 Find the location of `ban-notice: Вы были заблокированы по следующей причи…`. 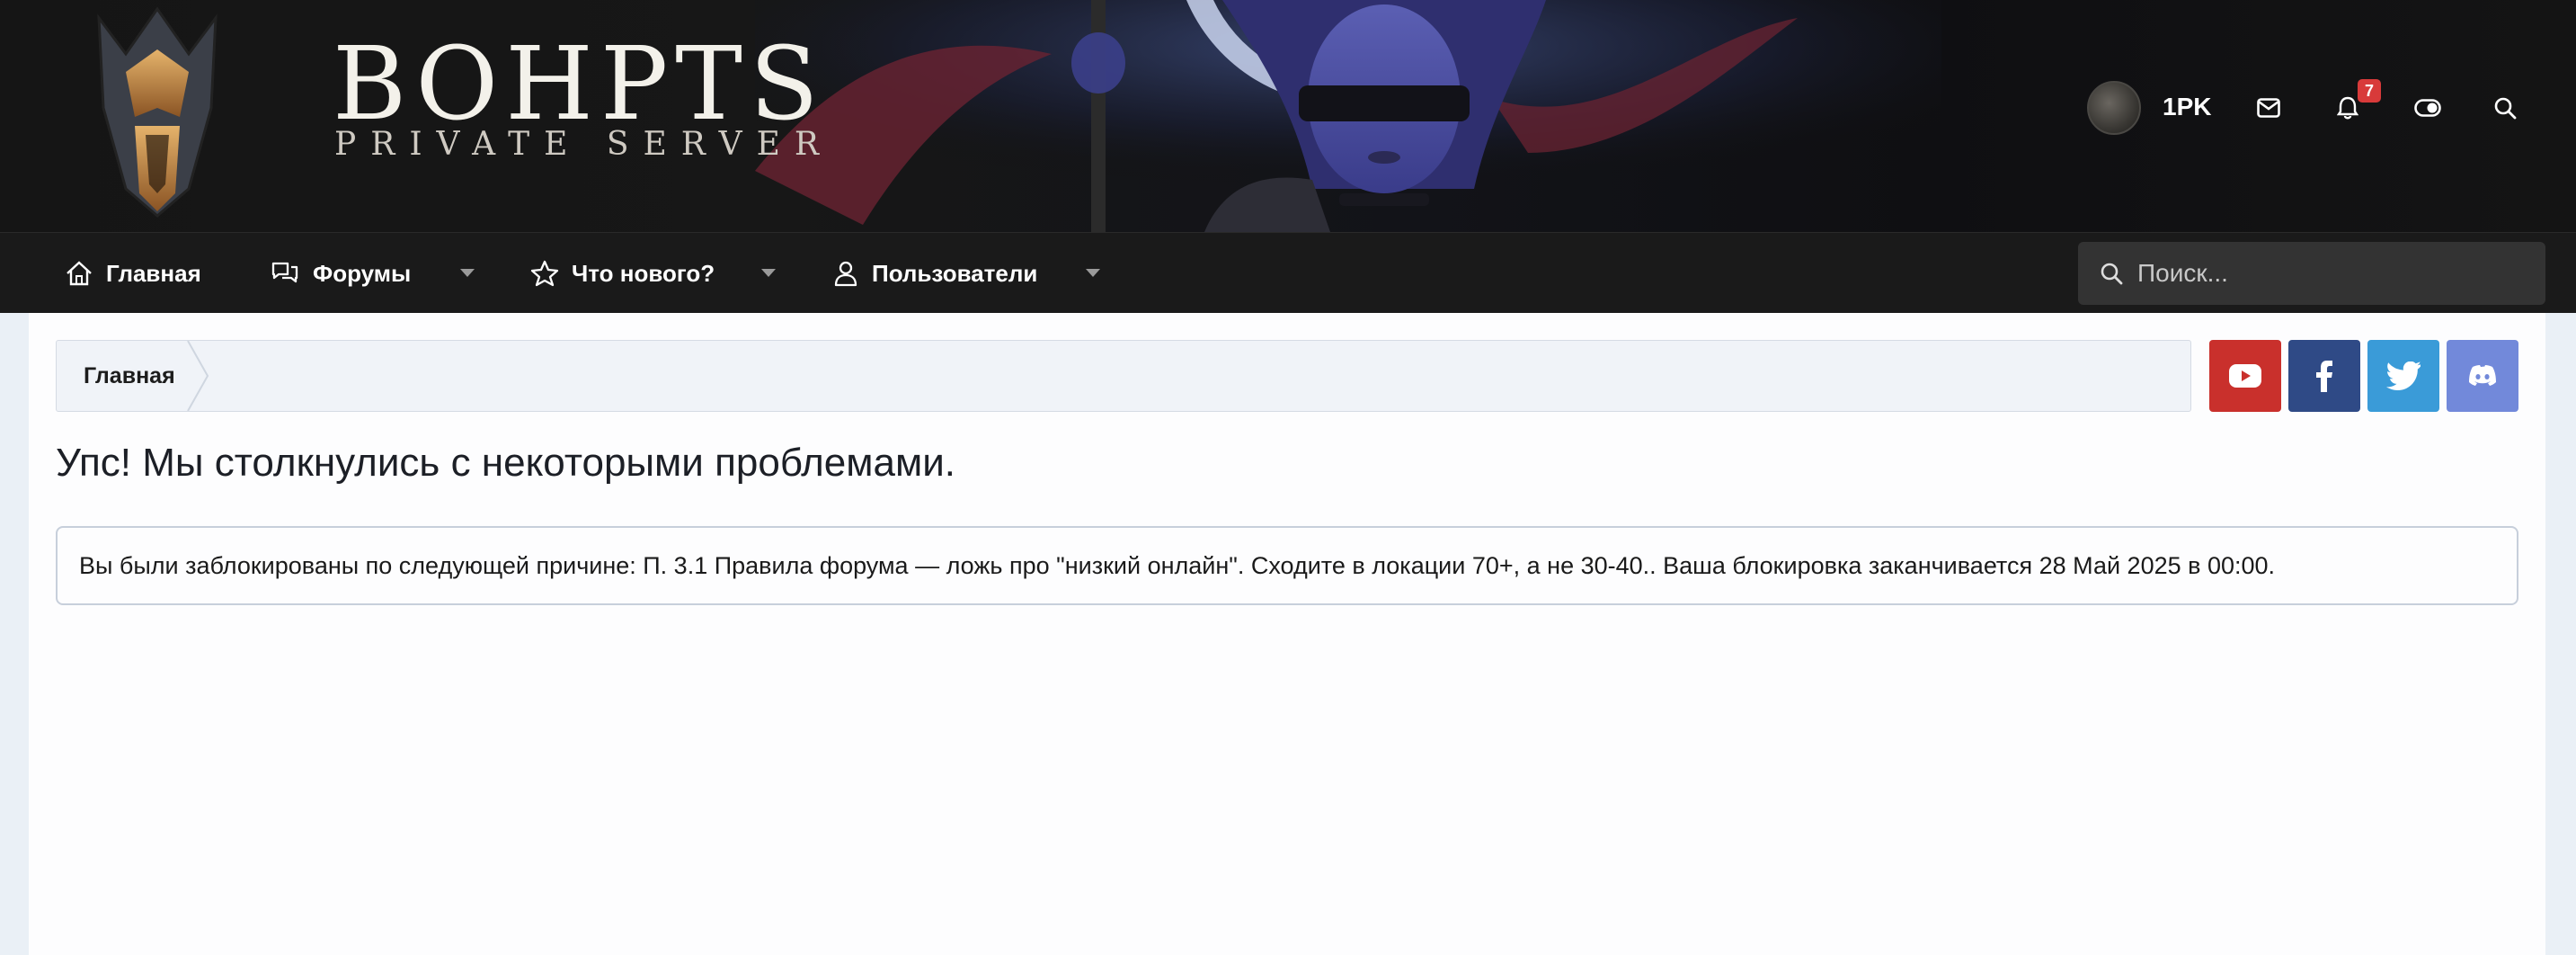

ban-notice: Вы были заблокированы по следующей причи… is located at coordinates (1287, 565).